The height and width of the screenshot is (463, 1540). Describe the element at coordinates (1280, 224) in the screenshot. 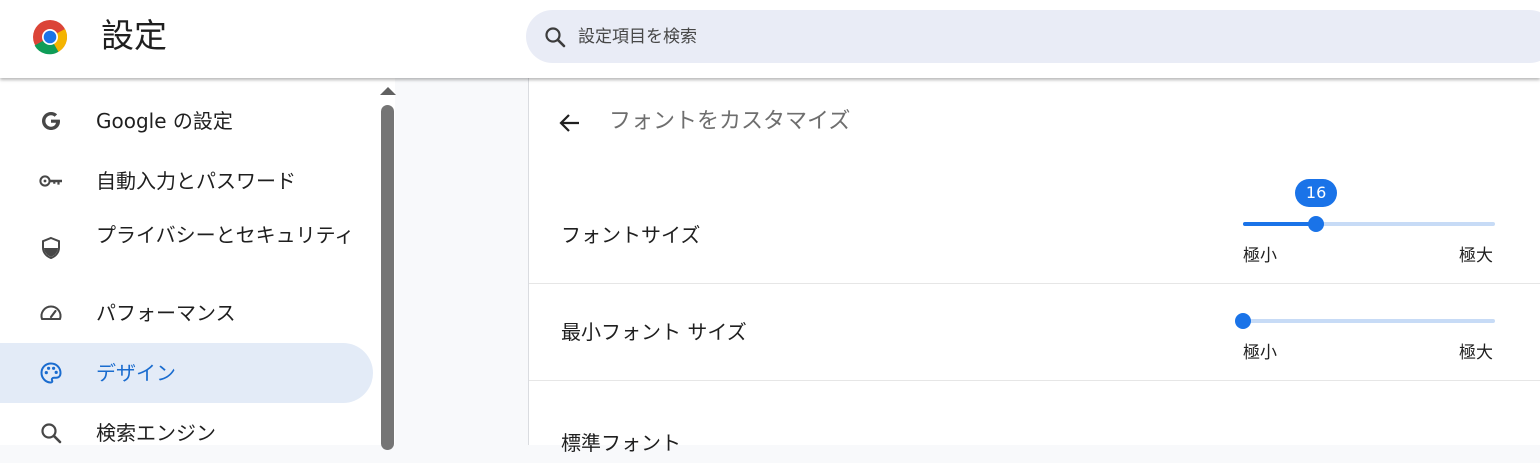

I see `font-size-slider-fill` at that location.